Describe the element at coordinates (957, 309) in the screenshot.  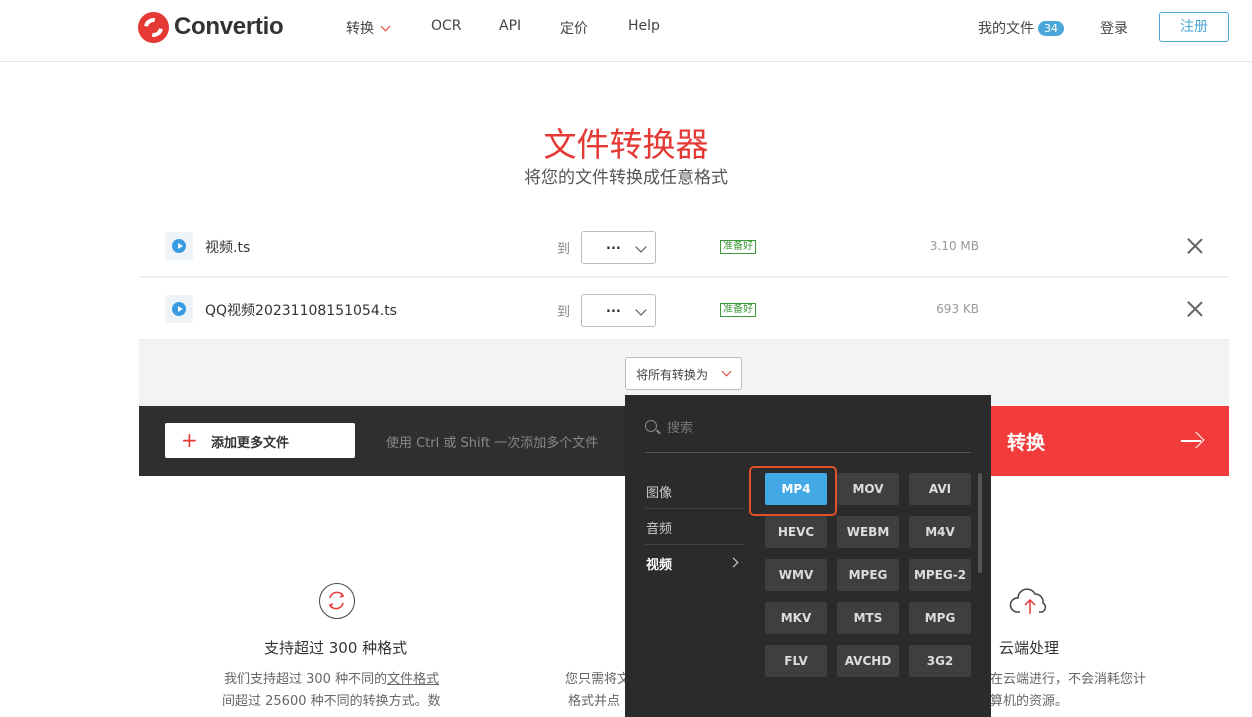
I see `file-size: 693 KB` at that location.